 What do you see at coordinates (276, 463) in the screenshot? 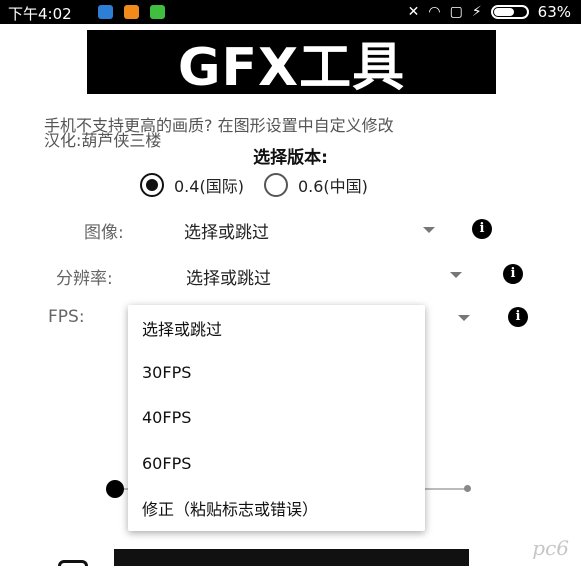
I see `dropdown-item: 60FPS` at bounding box center [276, 463].